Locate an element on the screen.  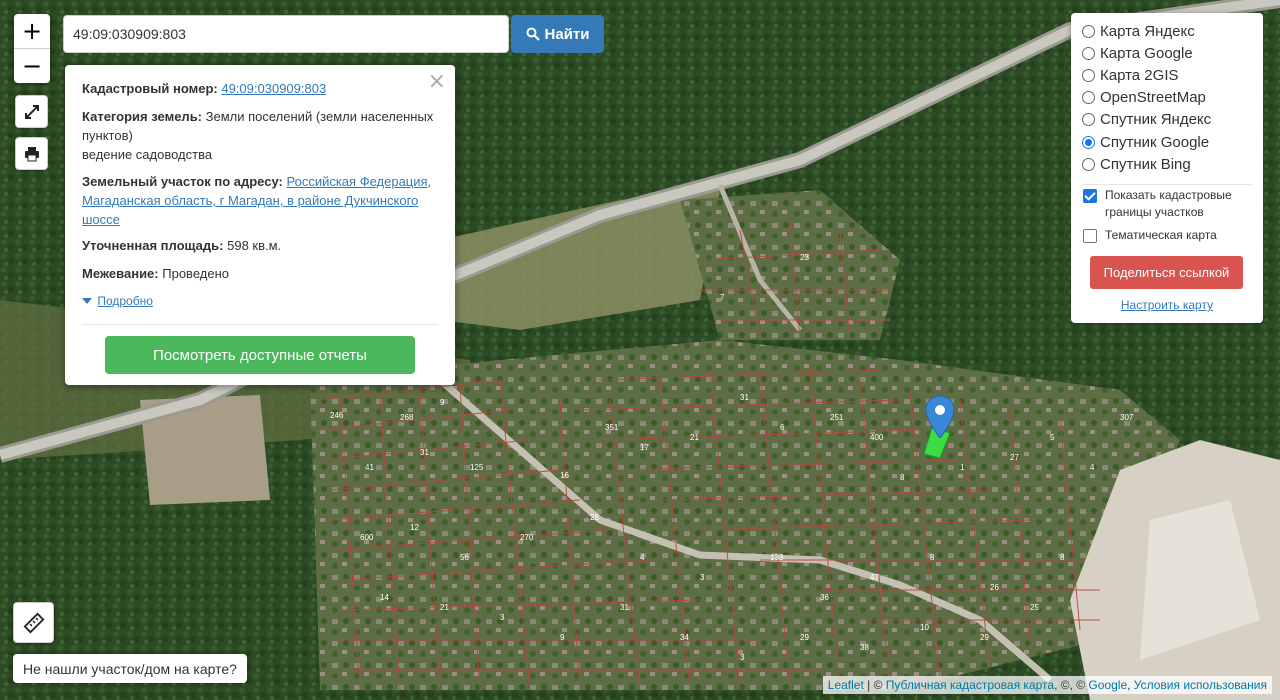
more-details-link: Подробно is located at coordinates (125, 301).